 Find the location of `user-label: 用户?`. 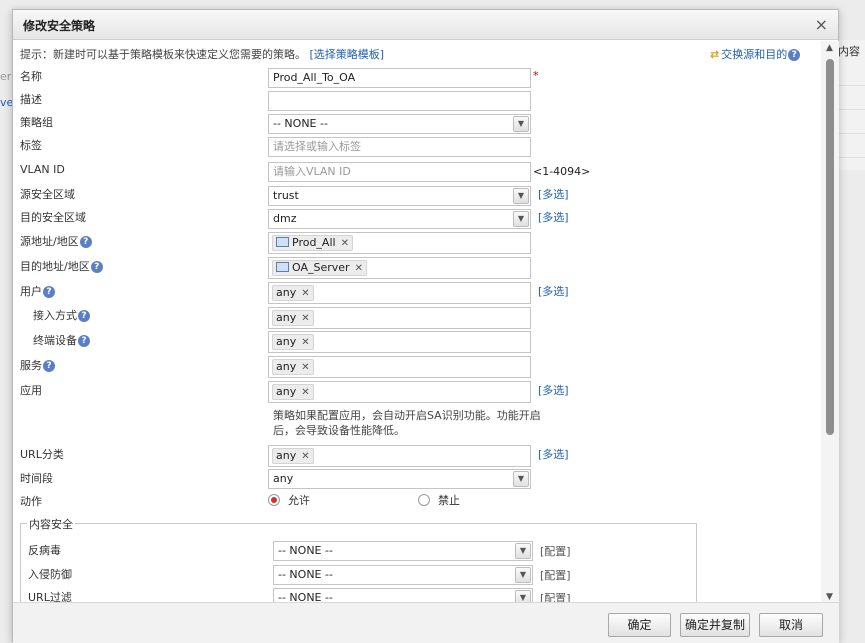

user-label: 用户? is located at coordinates (37, 291).